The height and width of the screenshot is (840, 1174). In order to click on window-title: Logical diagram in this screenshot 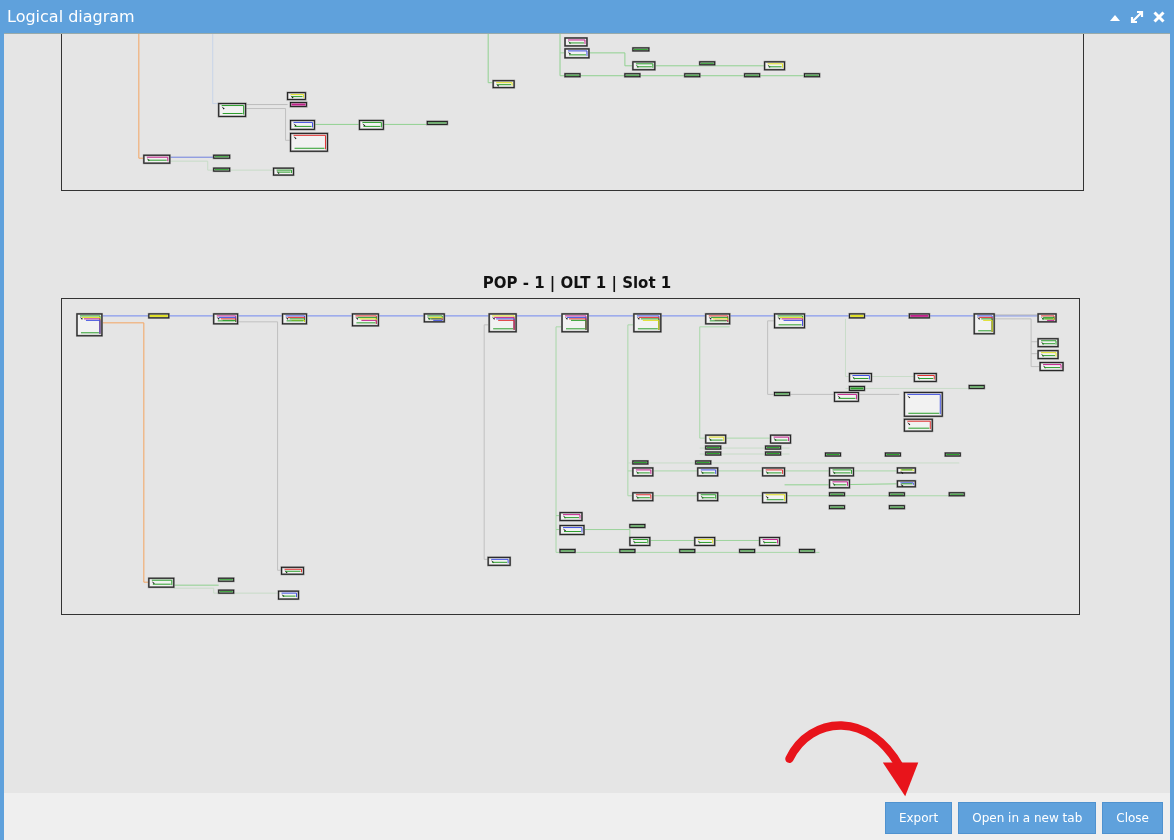, I will do `click(71, 16)`.